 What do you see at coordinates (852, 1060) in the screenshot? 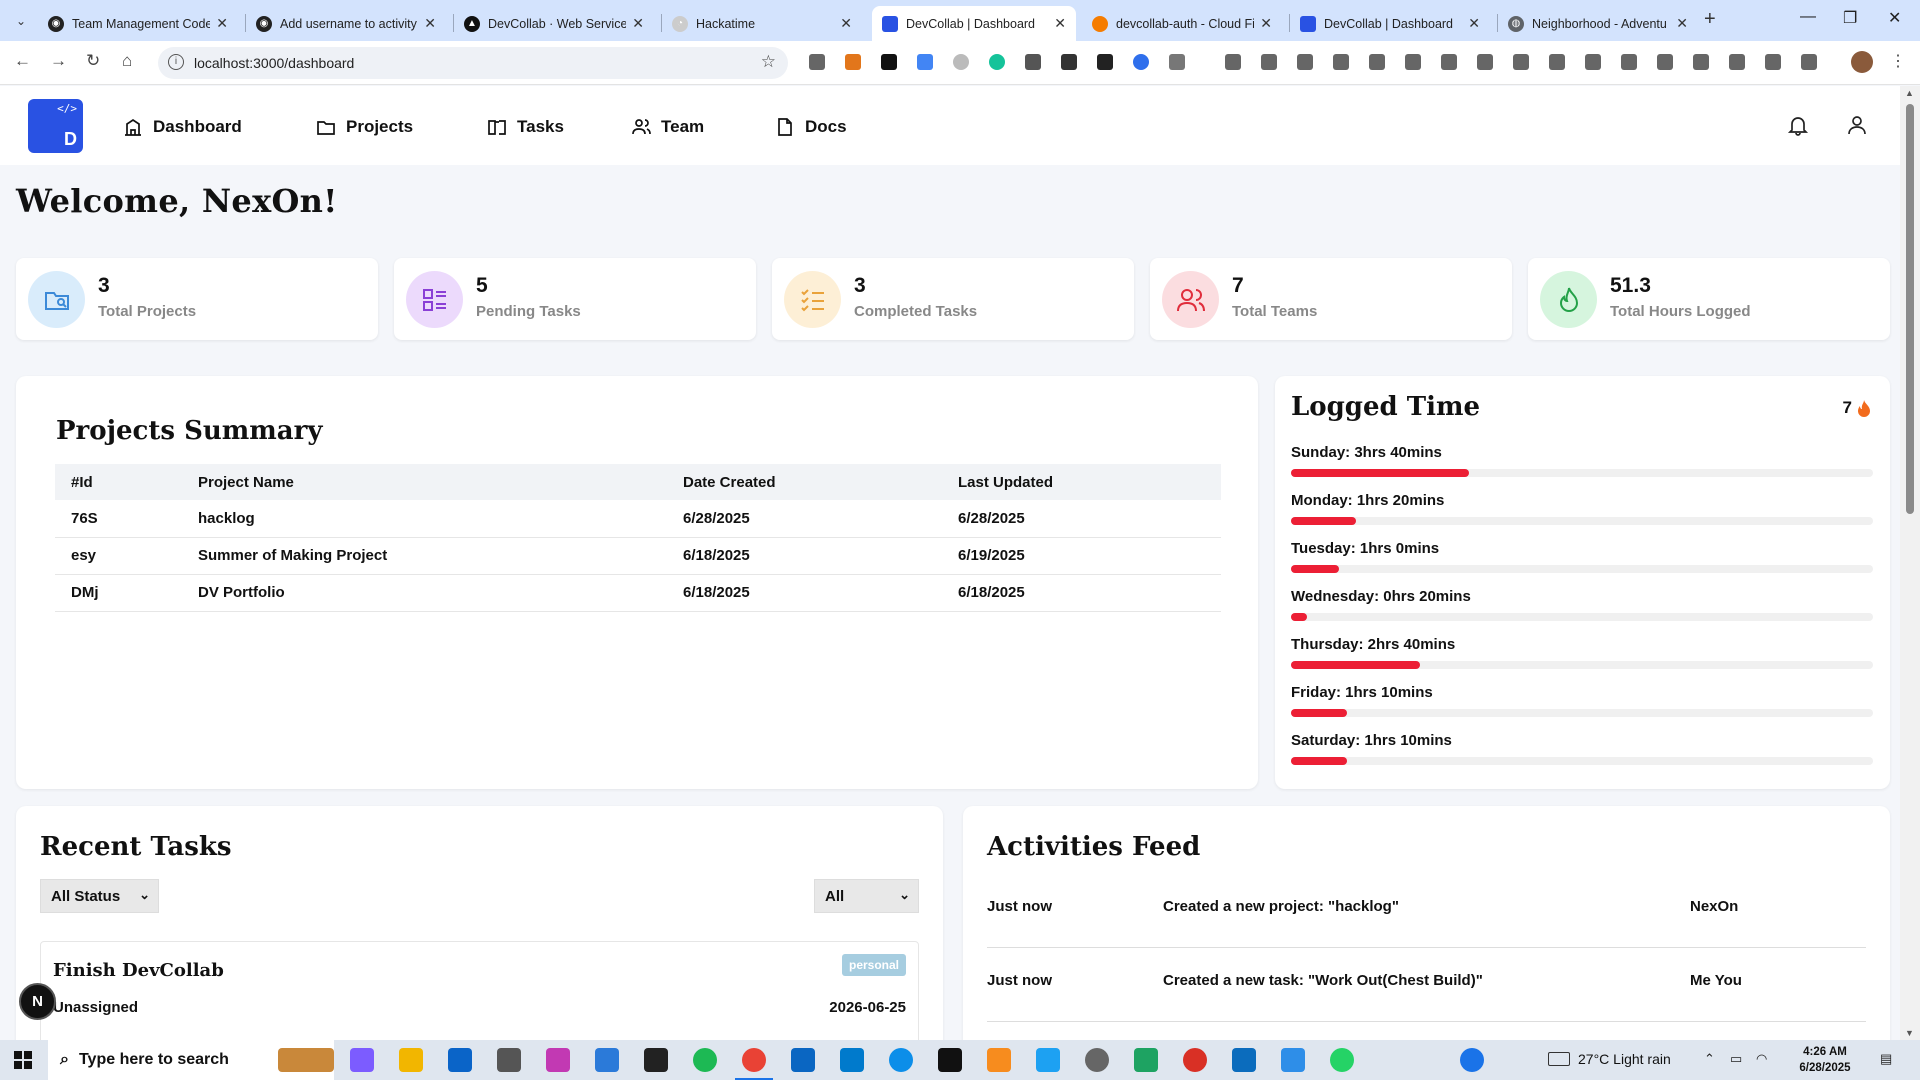
I see `vscode-icon` at bounding box center [852, 1060].